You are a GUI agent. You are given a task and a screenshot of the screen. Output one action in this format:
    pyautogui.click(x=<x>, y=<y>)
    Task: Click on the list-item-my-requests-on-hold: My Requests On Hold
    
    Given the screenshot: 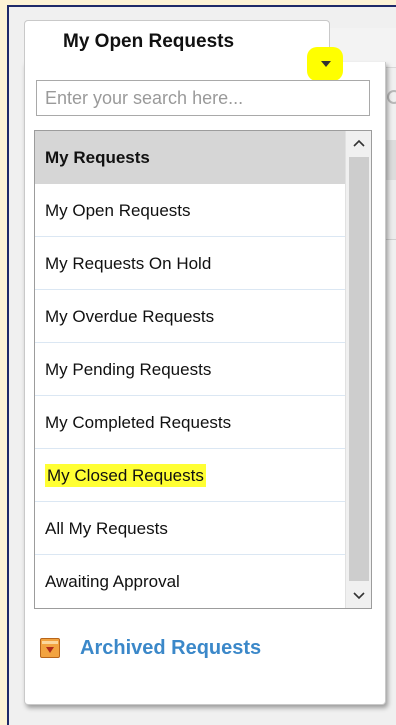 What is the action you would take?
    pyautogui.click(x=190, y=263)
    